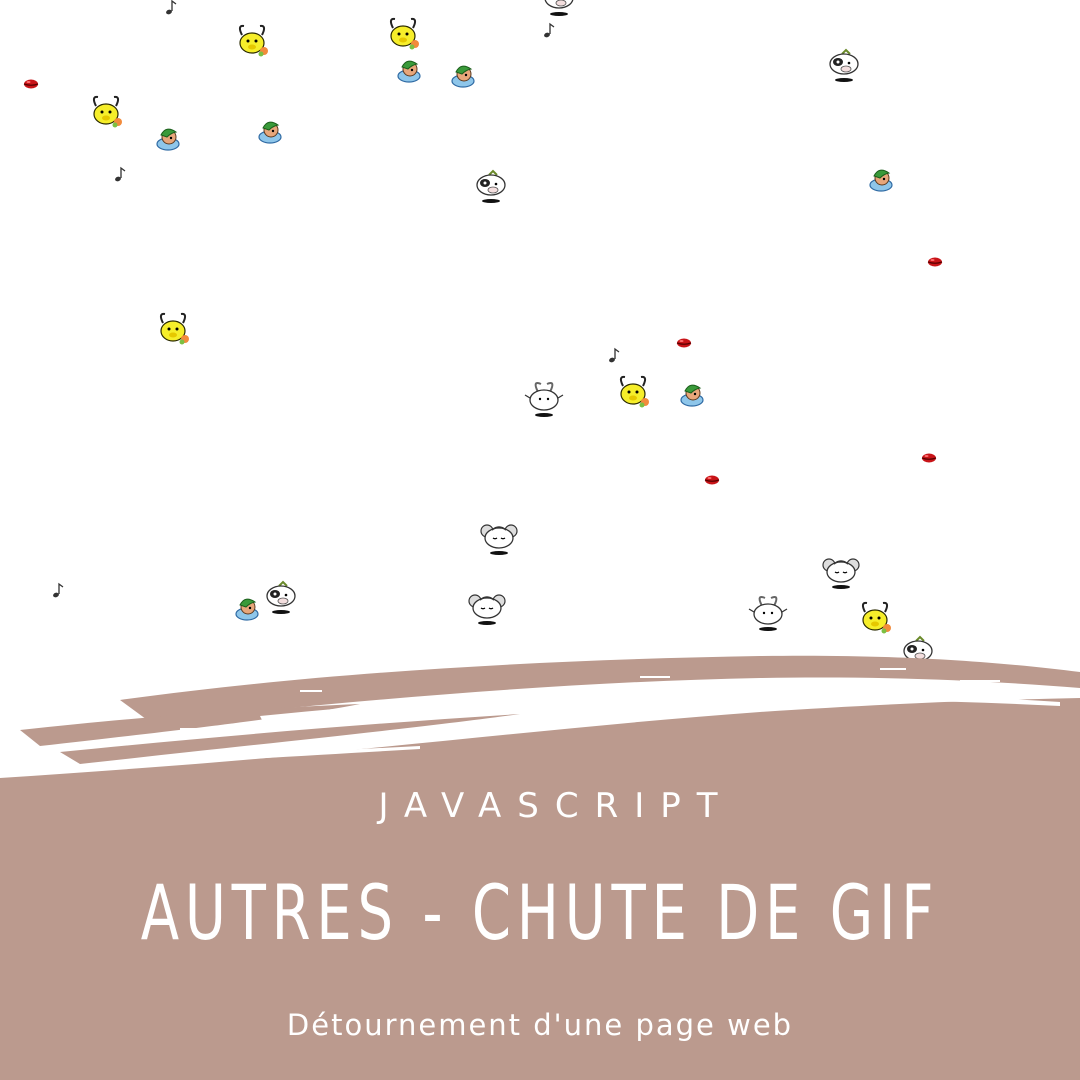 The width and height of the screenshot is (1080, 1080). What do you see at coordinates (540, 1025) in the screenshot?
I see `subtitle: Détournement d'une page web` at bounding box center [540, 1025].